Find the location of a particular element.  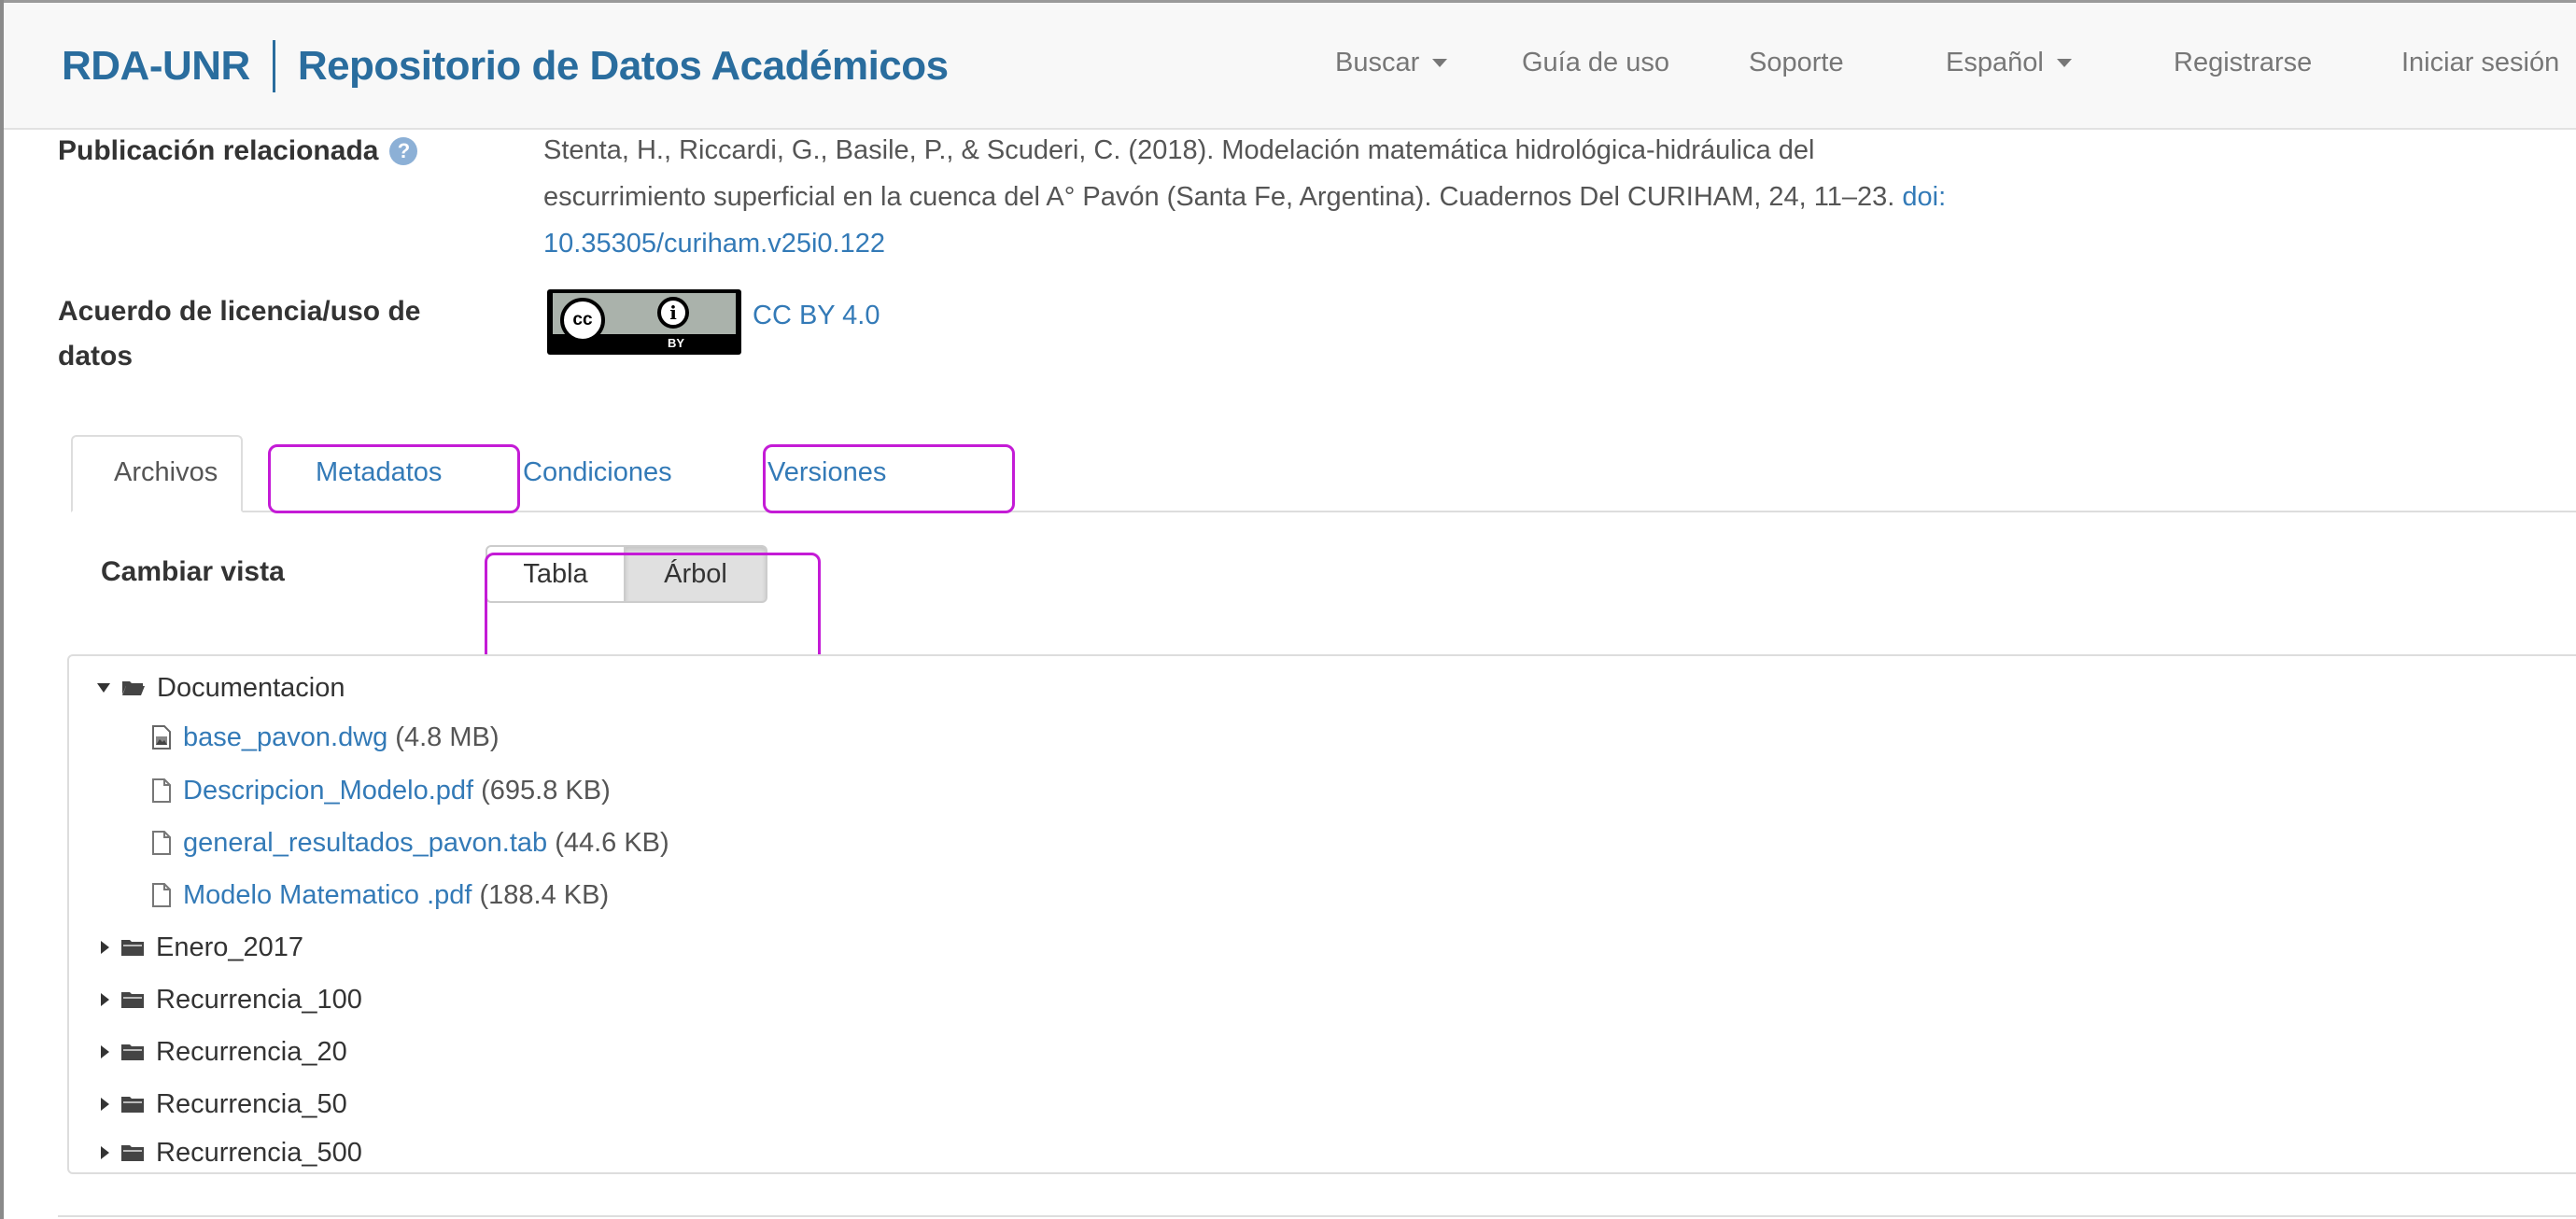

file-size: (695.8 KB) is located at coordinates (546, 791).